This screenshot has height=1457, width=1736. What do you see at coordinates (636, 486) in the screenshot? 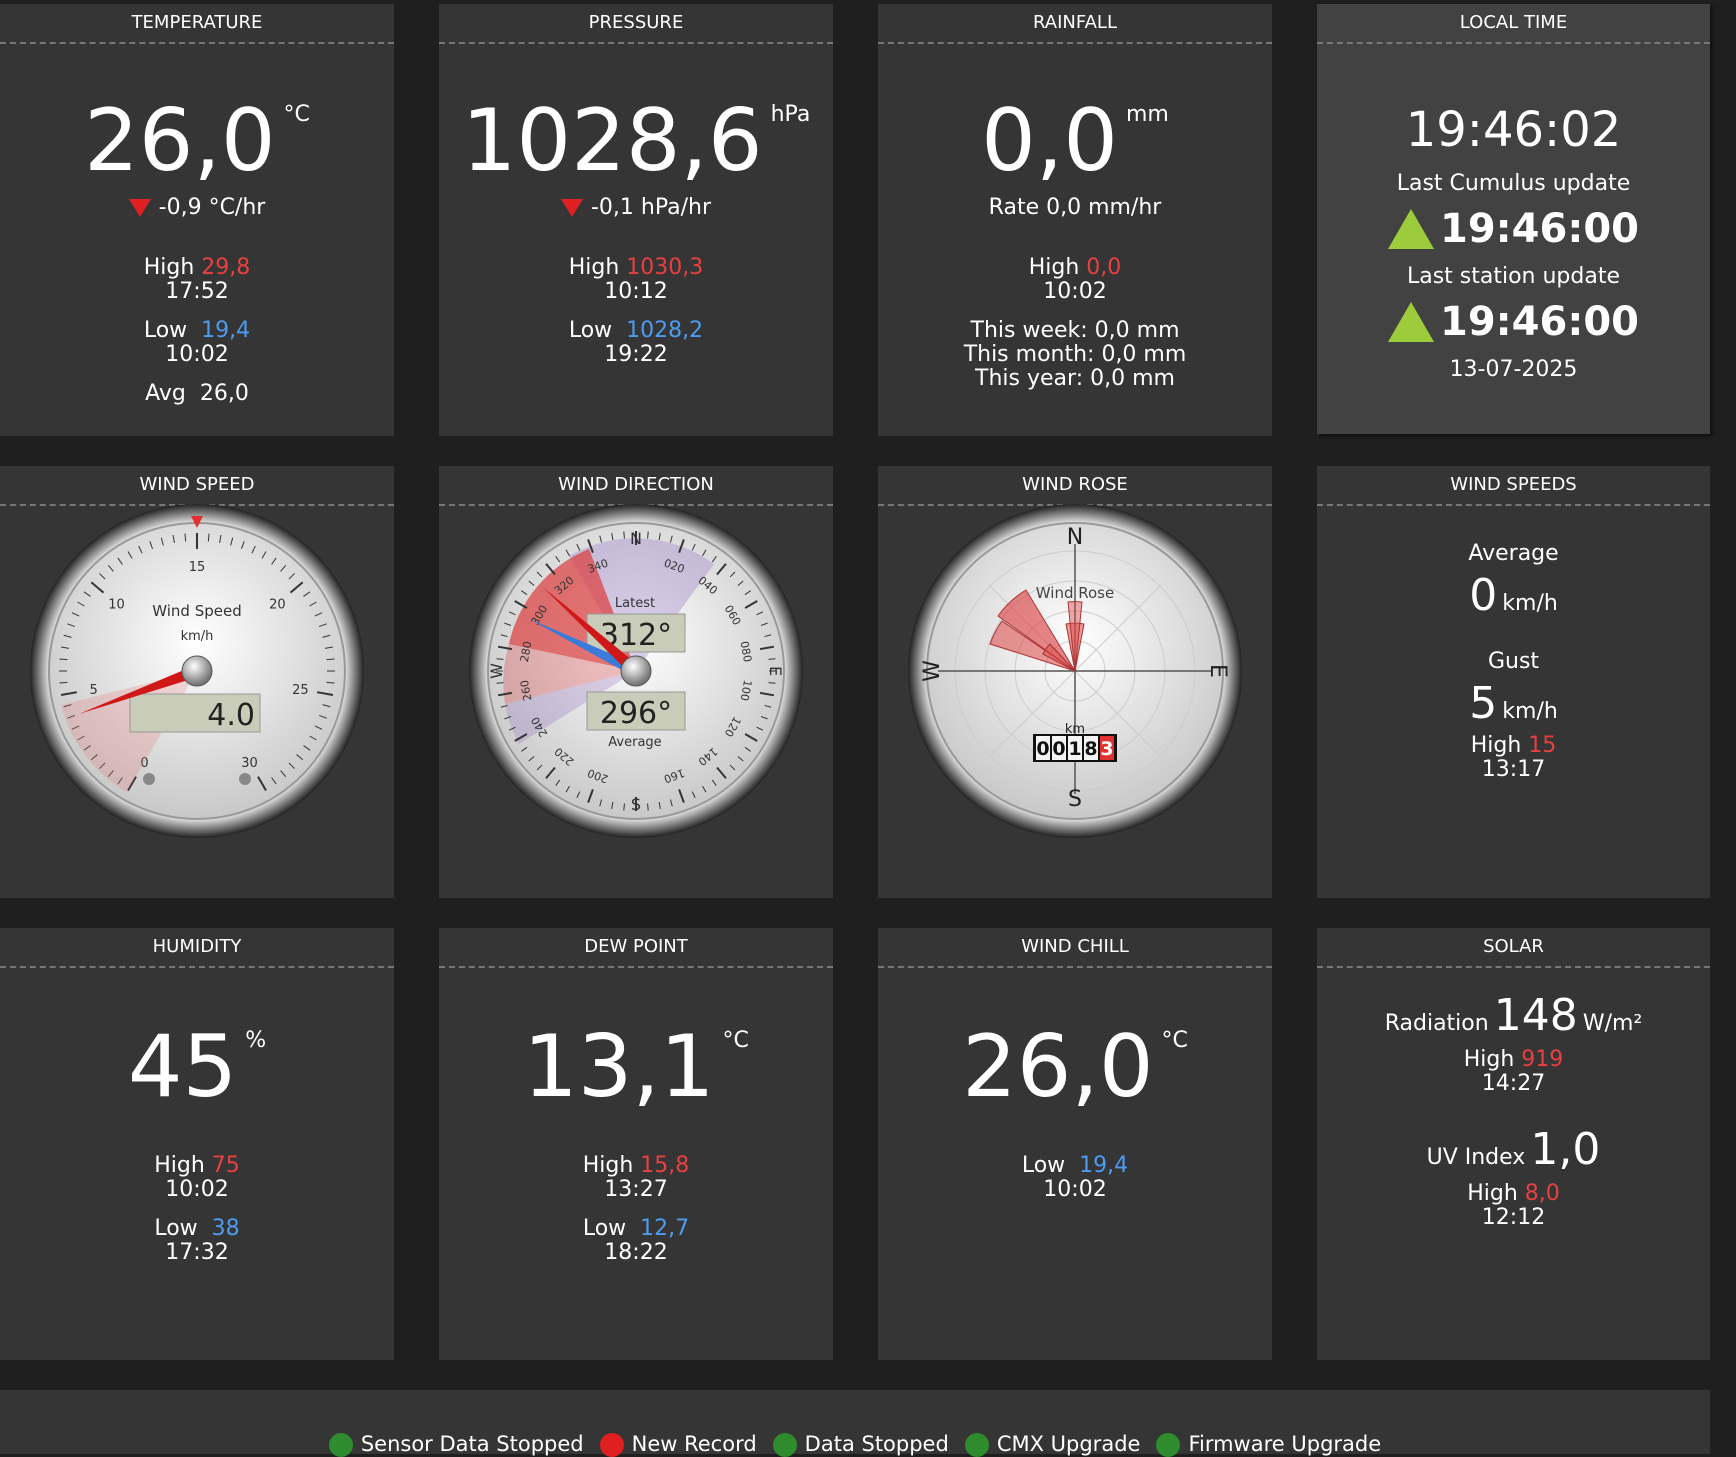
I see `panel-title: WIND DIRECTION` at bounding box center [636, 486].